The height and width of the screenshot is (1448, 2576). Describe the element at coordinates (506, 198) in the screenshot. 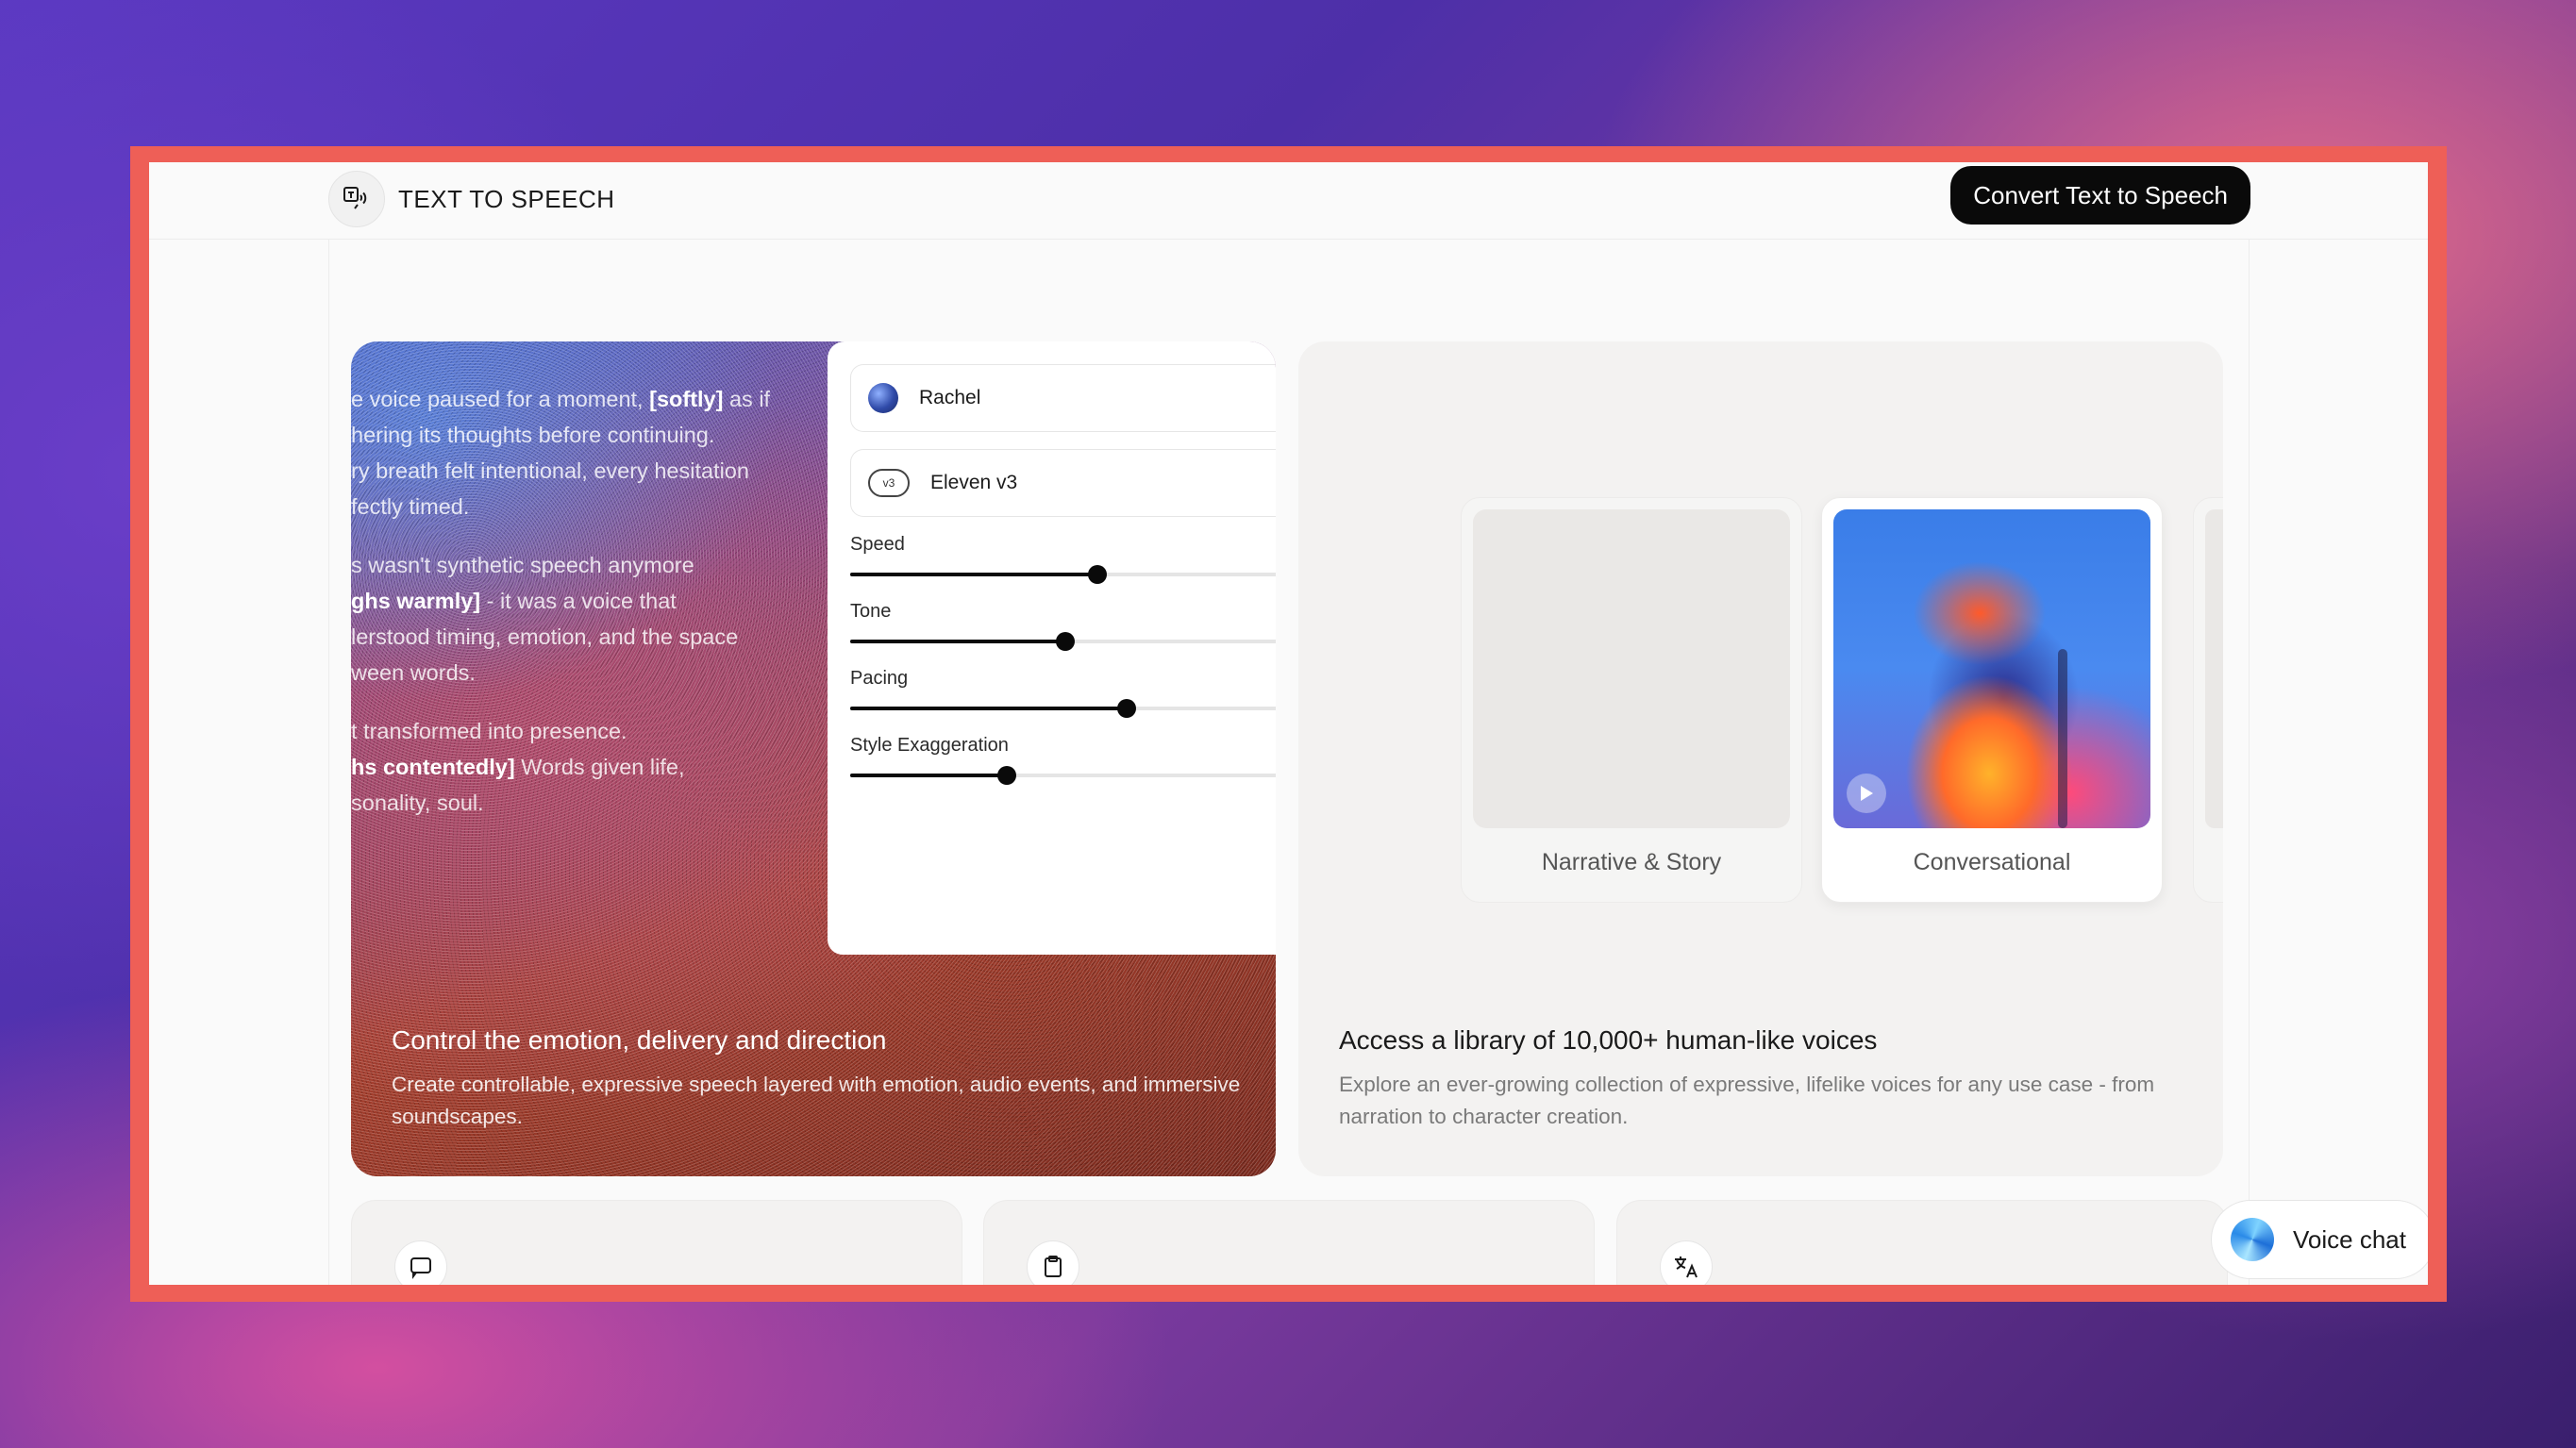

I see `page-title: TEXT TO SPEECH` at that location.